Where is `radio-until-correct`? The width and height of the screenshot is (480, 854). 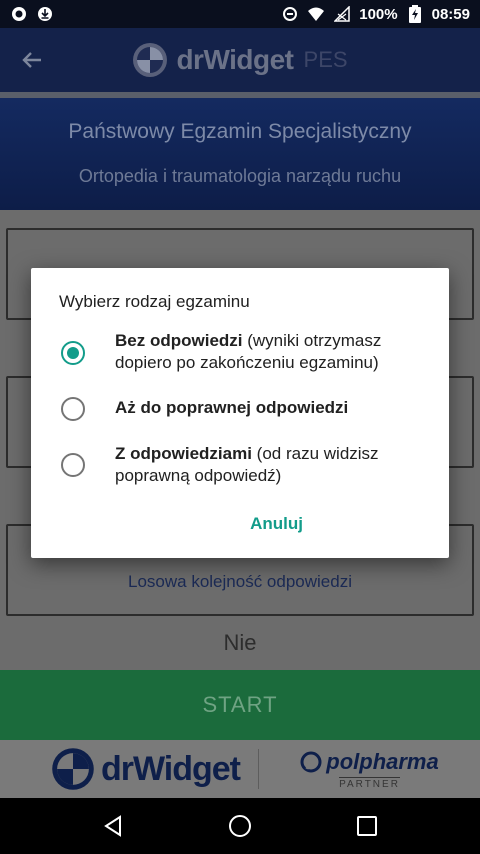 radio-until-correct is located at coordinates (73, 409).